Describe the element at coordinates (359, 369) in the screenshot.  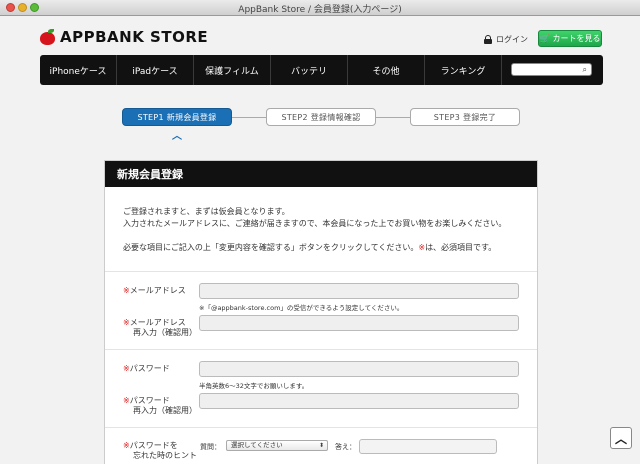
I see `password-field` at that location.